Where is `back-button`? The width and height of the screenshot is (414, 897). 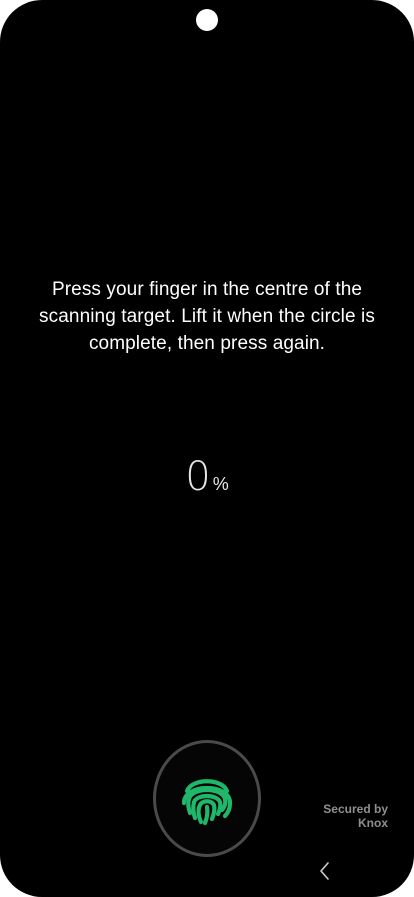
back-button is located at coordinates (325, 871).